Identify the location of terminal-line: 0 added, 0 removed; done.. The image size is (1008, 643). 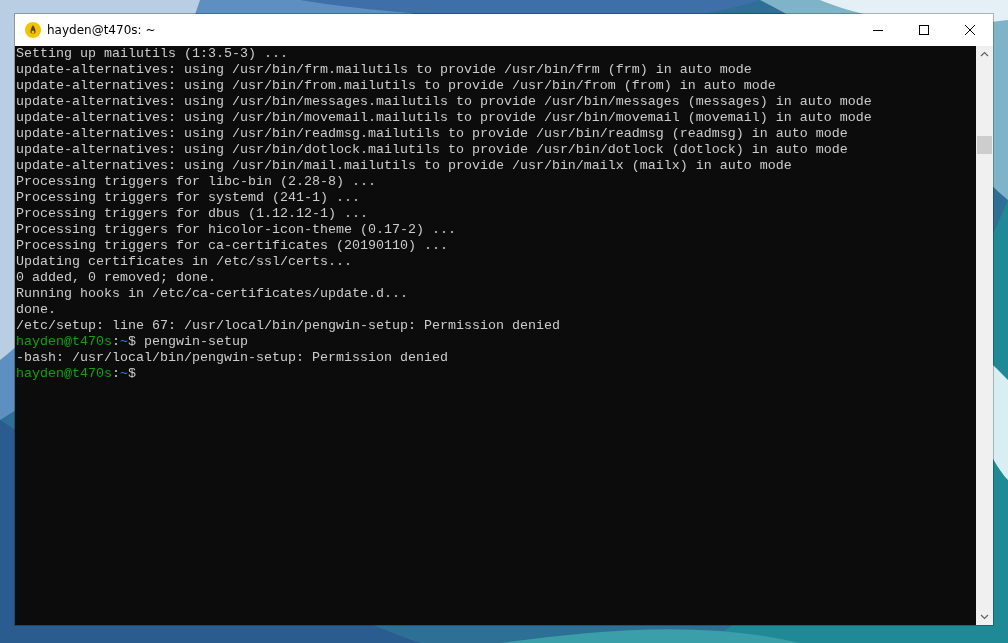
(116, 278).